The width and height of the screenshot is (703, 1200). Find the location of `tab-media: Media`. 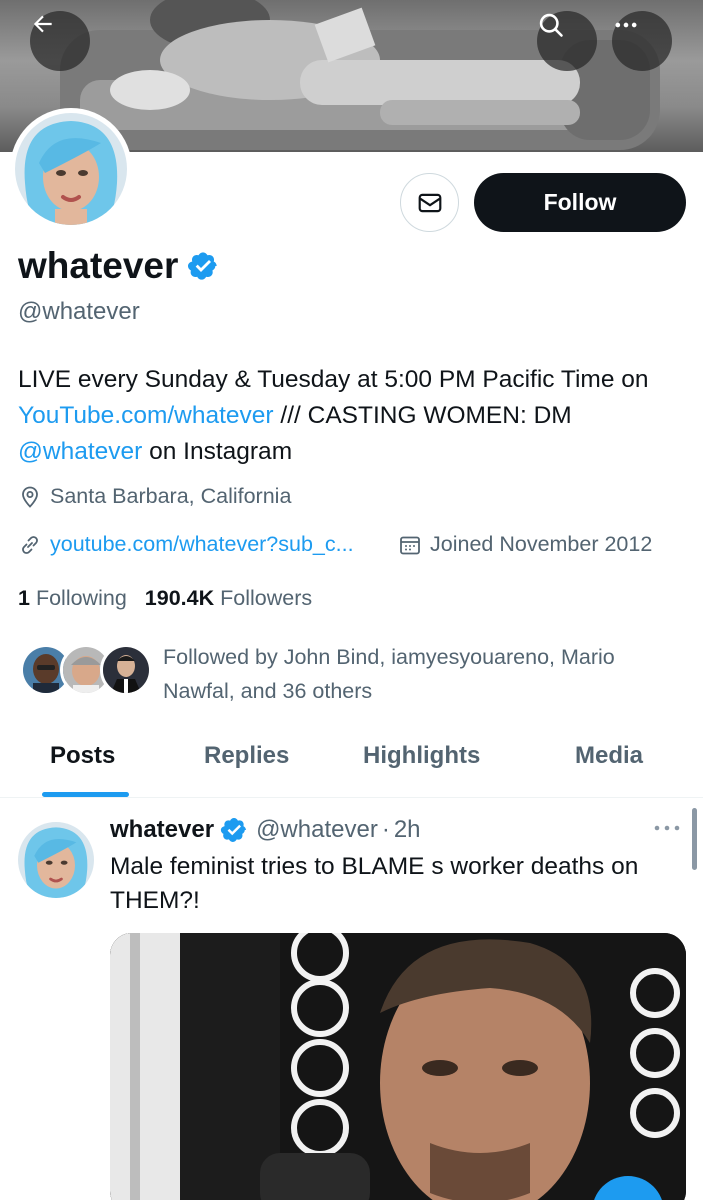

tab-media: Media is located at coordinates (609, 756).